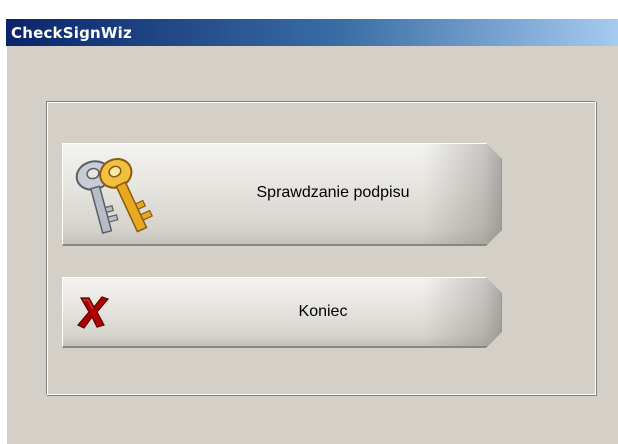 The height and width of the screenshot is (444, 618). What do you see at coordinates (312, 32) in the screenshot?
I see `title-bar: CheckSignWiz` at bounding box center [312, 32].